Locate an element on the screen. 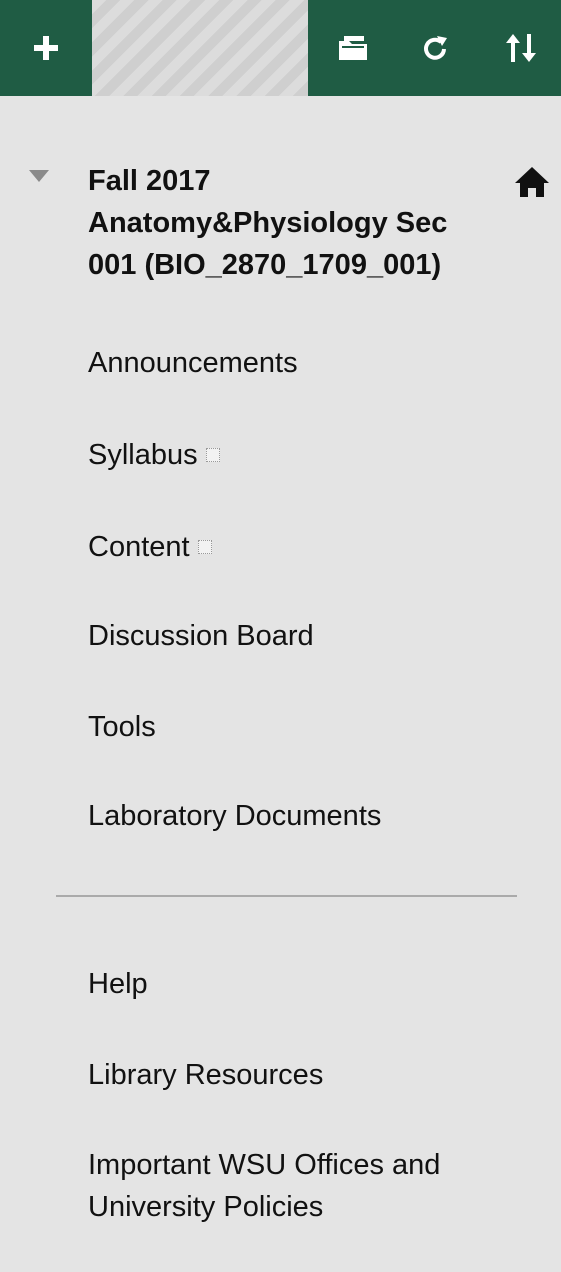  folder-icon is located at coordinates (353, 48).